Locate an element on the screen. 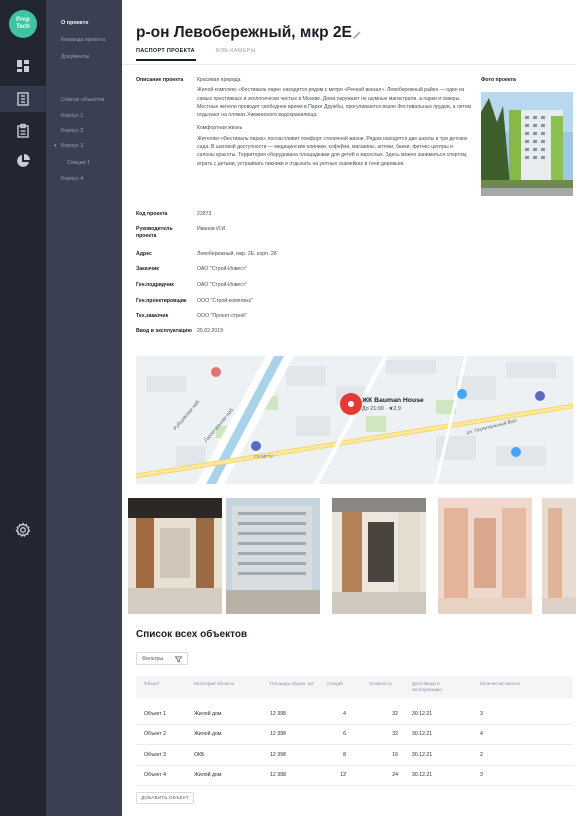 The width and height of the screenshot is (576, 816). cell-object: Объект 3 is located at coordinates (155, 755).